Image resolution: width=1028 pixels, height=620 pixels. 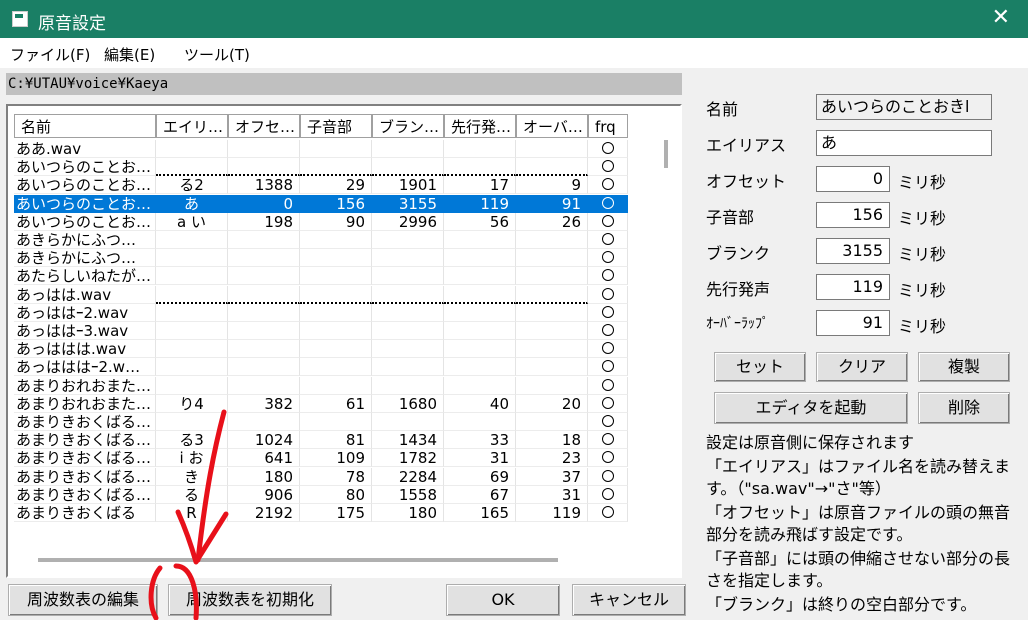 I want to click on overlap-input: 91, so click(x=853, y=323).